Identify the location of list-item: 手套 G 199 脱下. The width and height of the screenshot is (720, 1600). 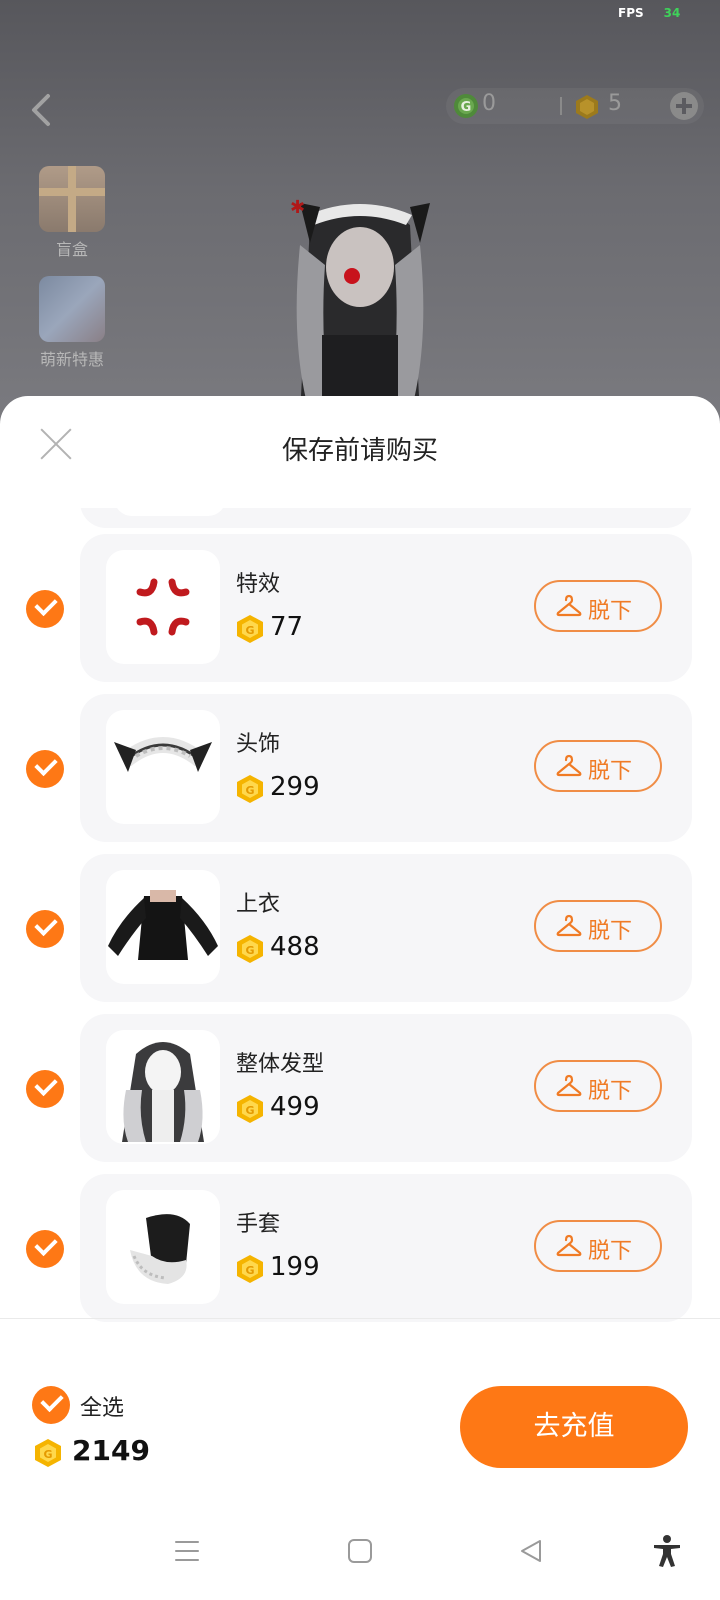
(360, 1248).